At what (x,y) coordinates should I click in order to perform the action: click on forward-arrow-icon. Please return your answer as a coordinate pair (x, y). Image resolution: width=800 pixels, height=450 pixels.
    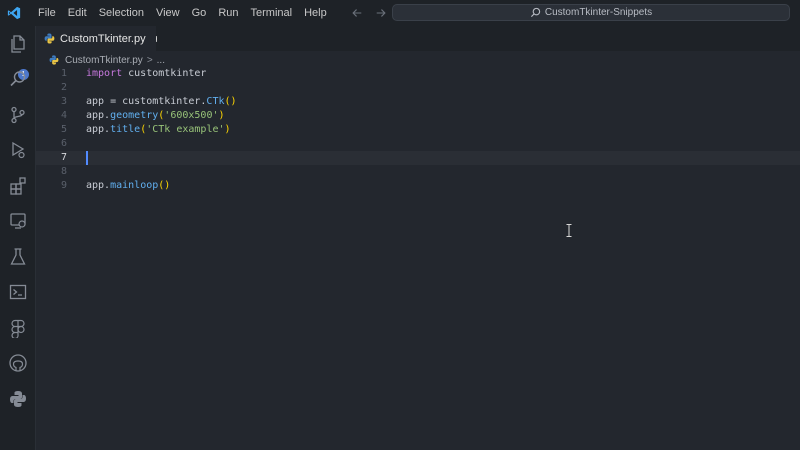
    Looking at the image, I should click on (381, 13).